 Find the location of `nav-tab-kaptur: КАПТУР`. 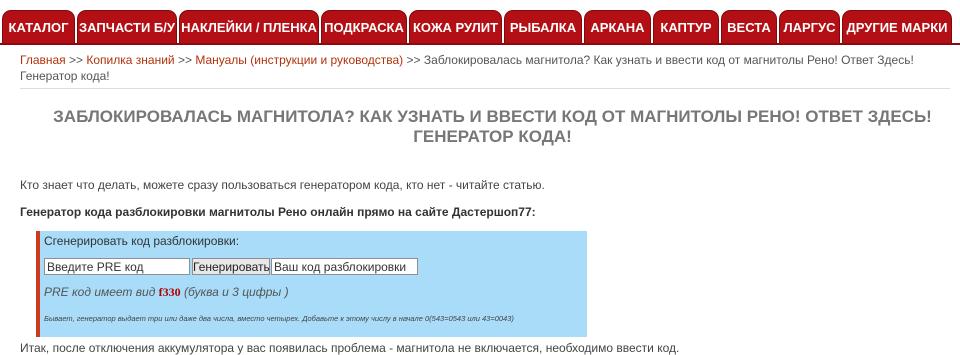

nav-tab-kaptur: КАПТУР is located at coordinates (686, 27).